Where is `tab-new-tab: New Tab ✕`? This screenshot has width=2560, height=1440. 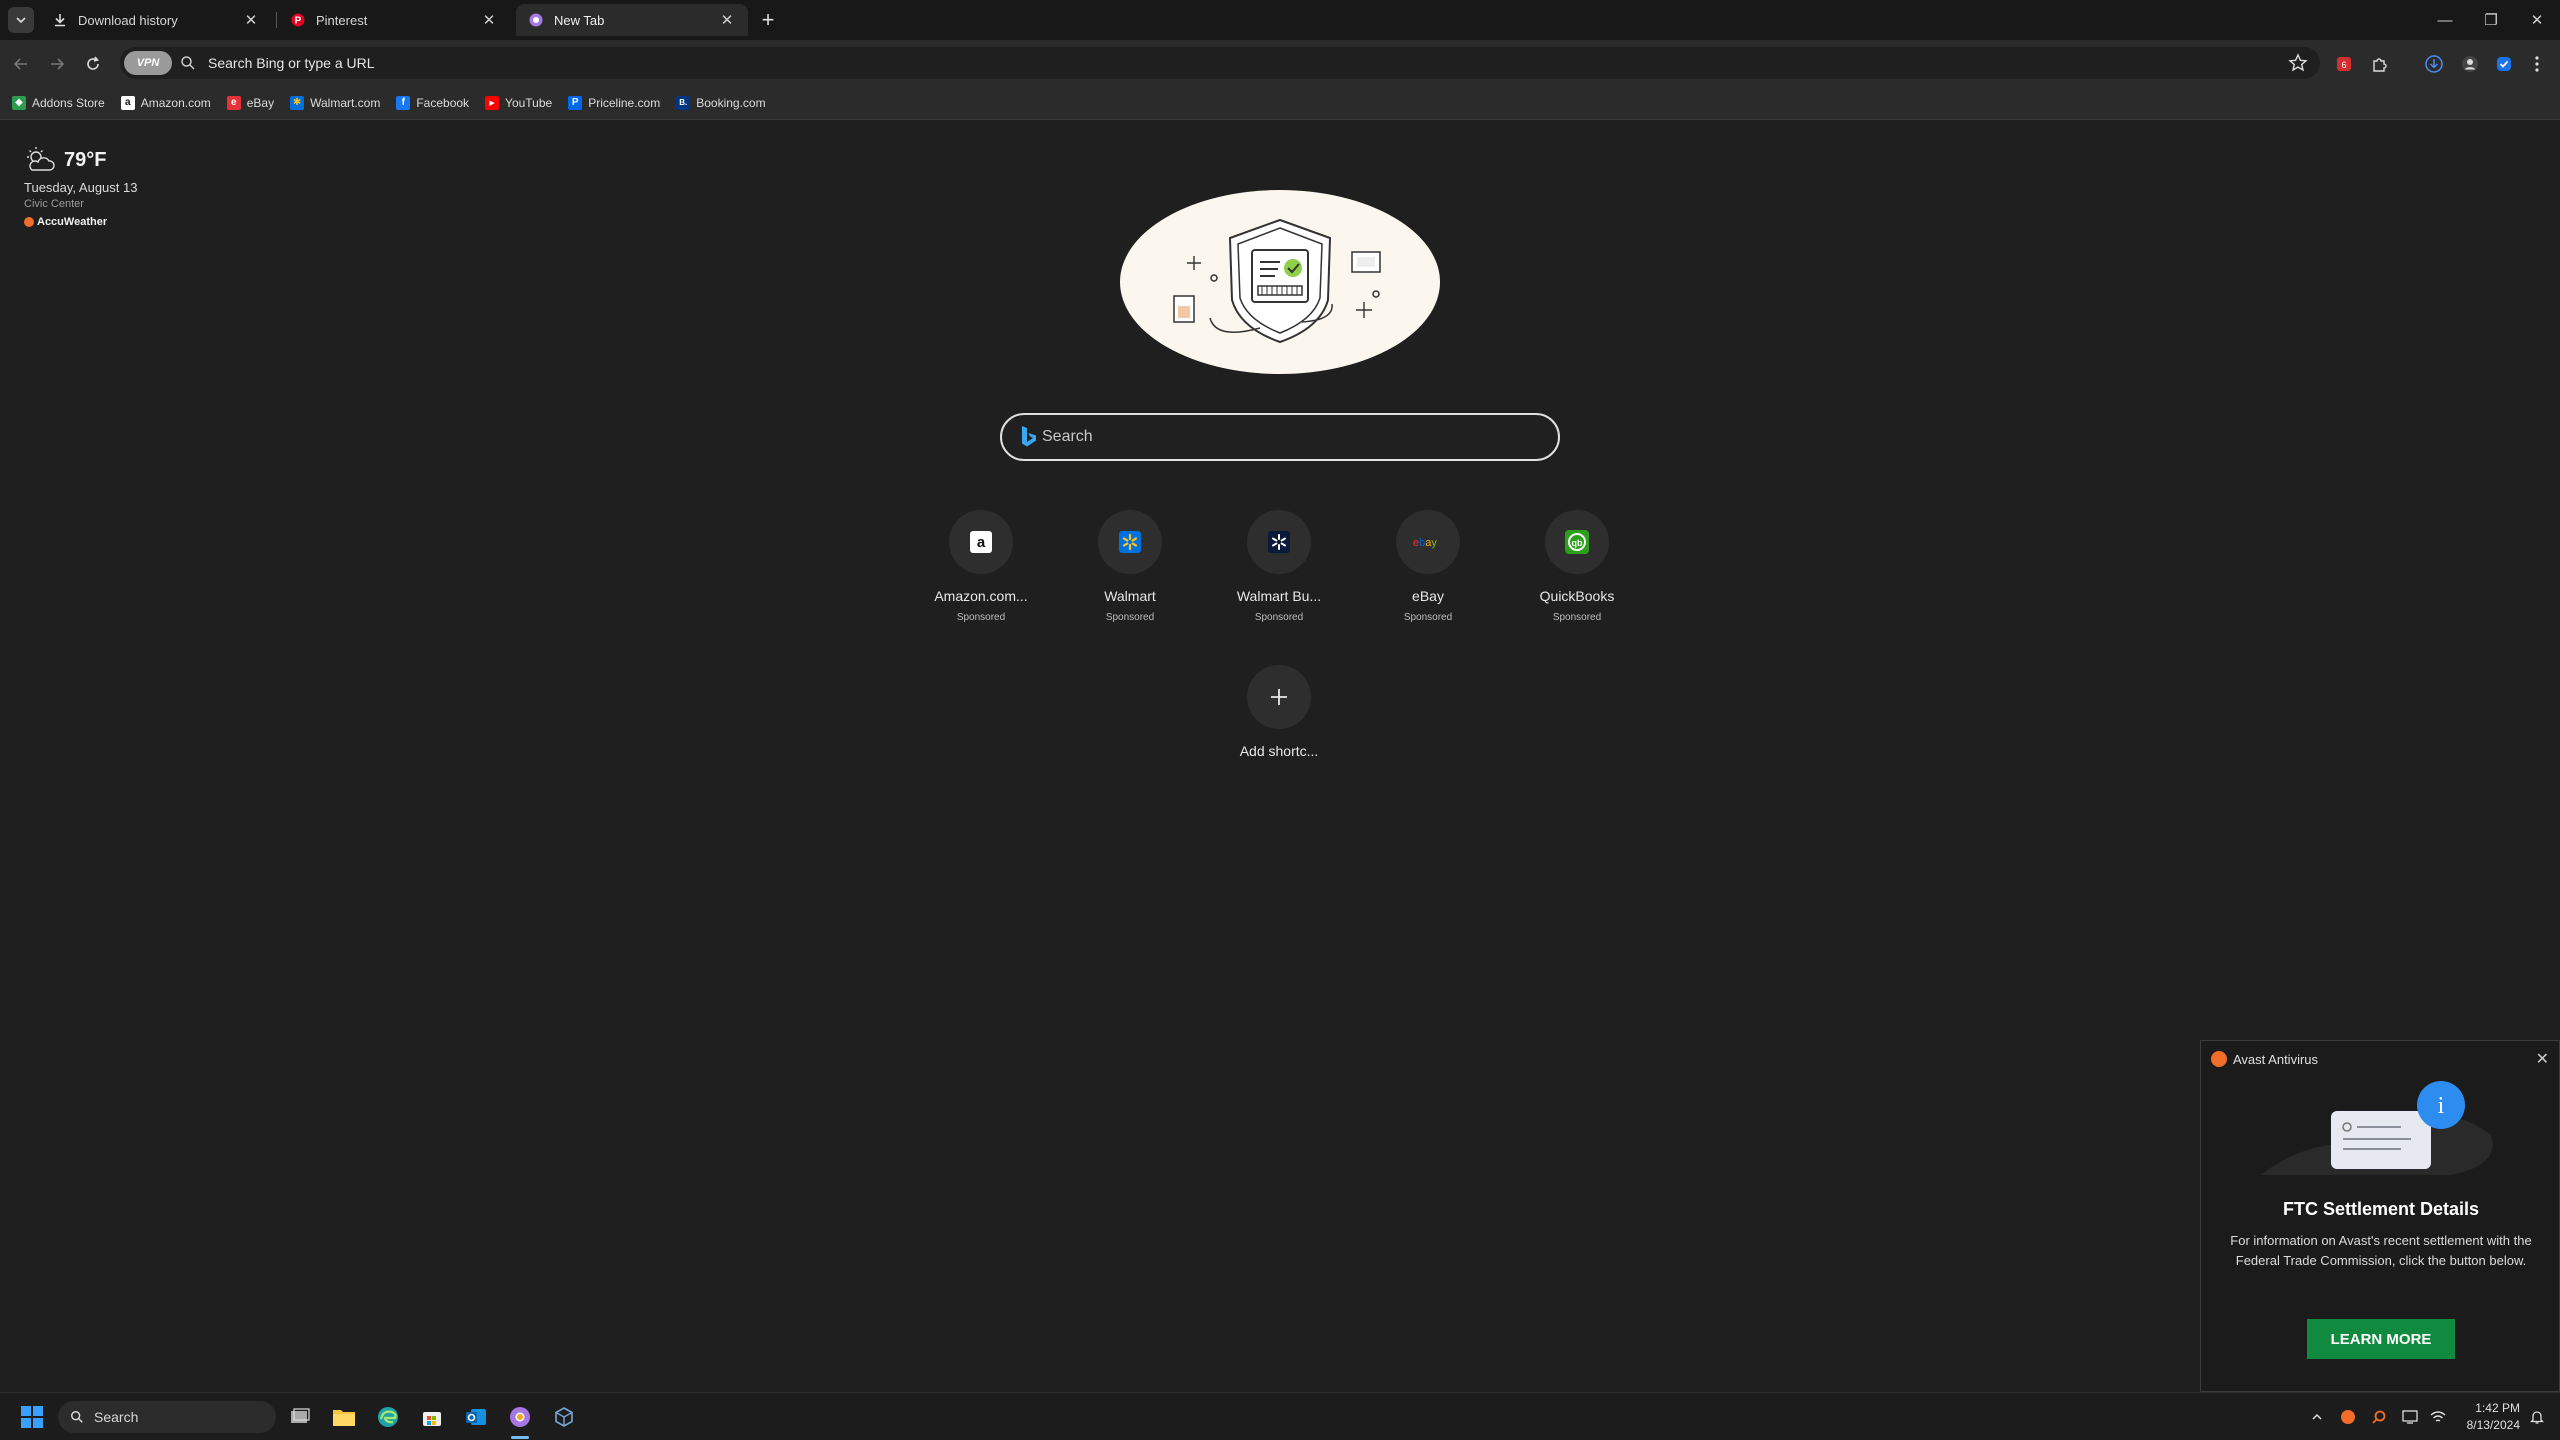
tab-new-tab: New Tab ✕ is located at coordinates (632, 20).